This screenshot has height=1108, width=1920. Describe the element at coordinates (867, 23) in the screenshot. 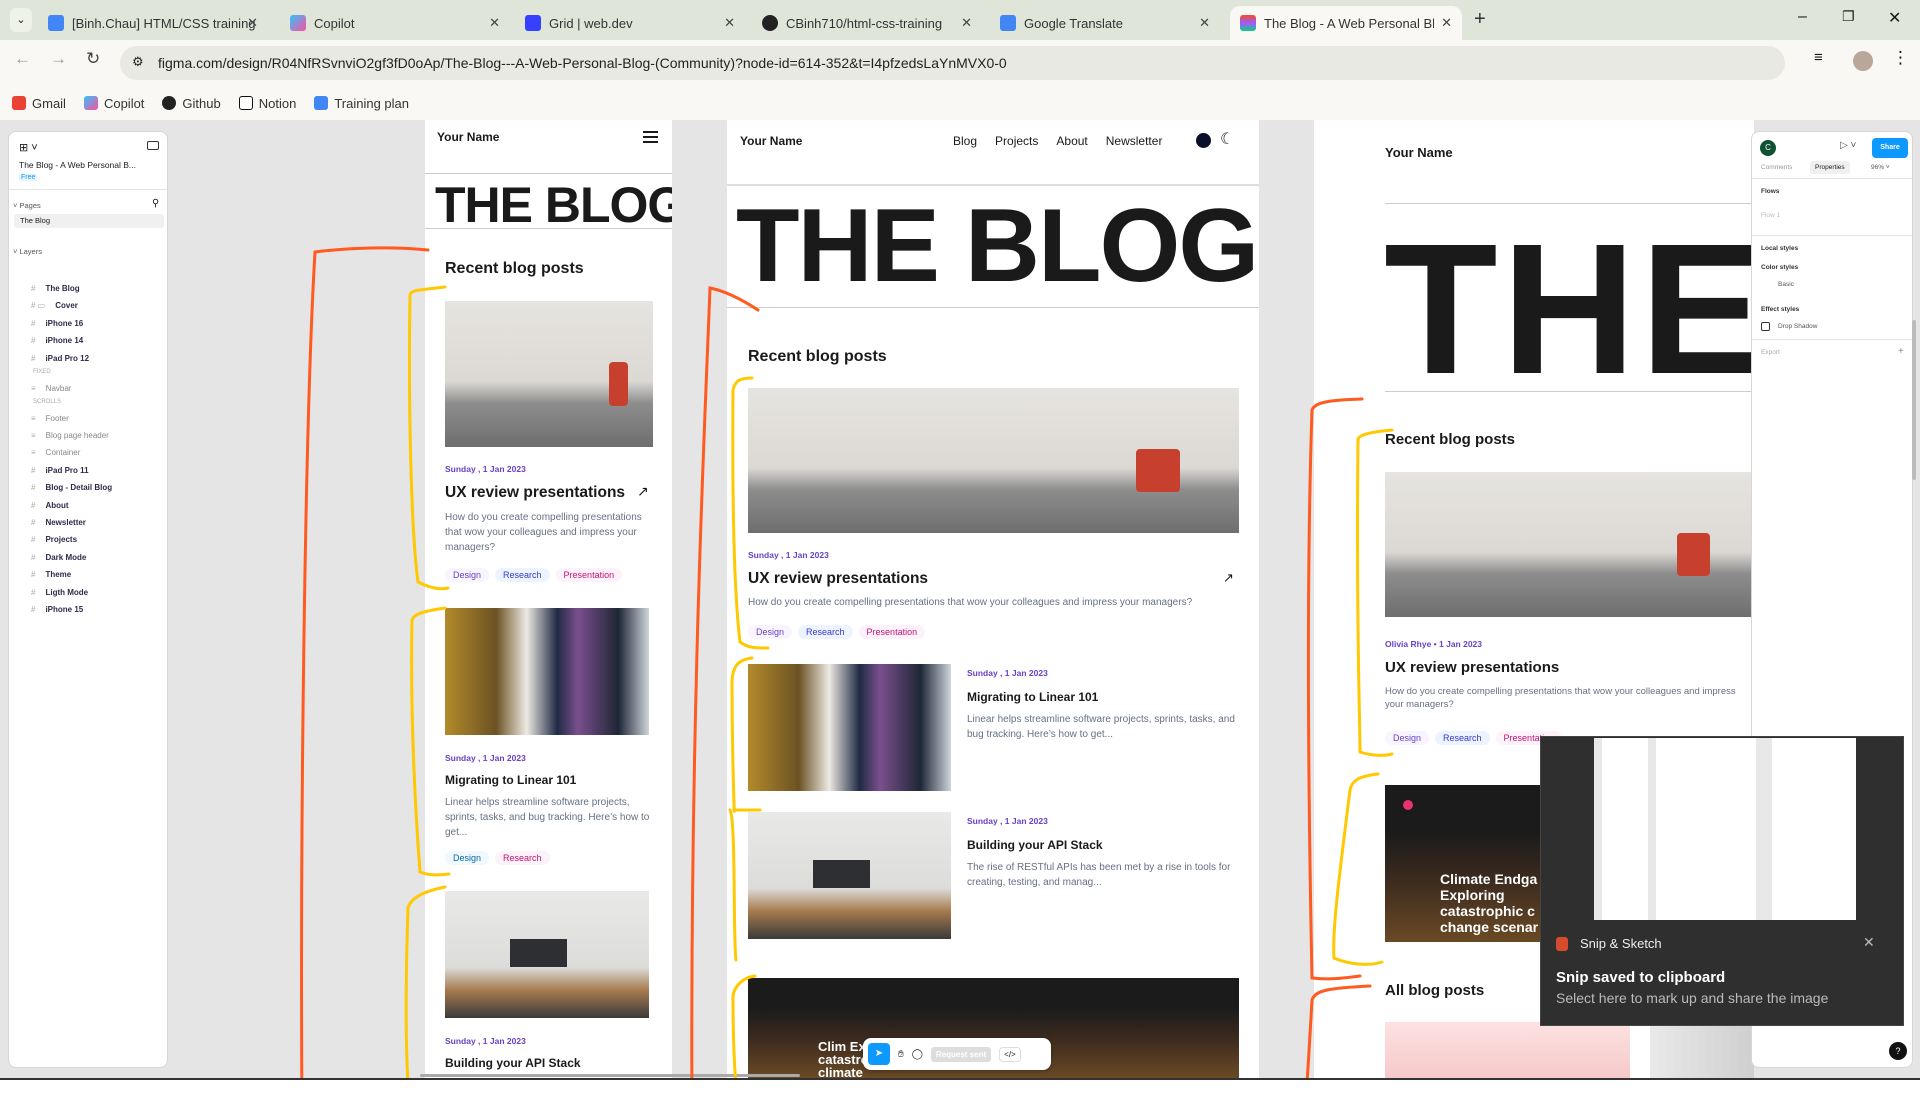

I see `tab-github: CBinh710/html-css-training ✕` at that location.